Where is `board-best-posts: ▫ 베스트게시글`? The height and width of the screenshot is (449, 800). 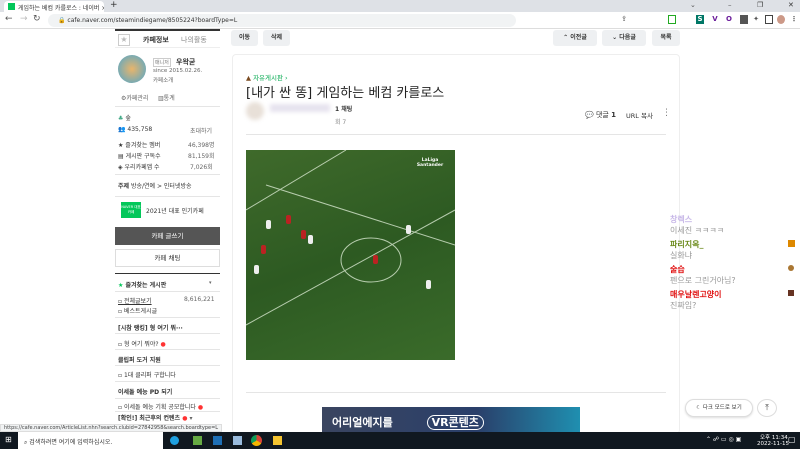
board-best-posts: ▫ 베스트게시글 is located at coordinates (137, 310).